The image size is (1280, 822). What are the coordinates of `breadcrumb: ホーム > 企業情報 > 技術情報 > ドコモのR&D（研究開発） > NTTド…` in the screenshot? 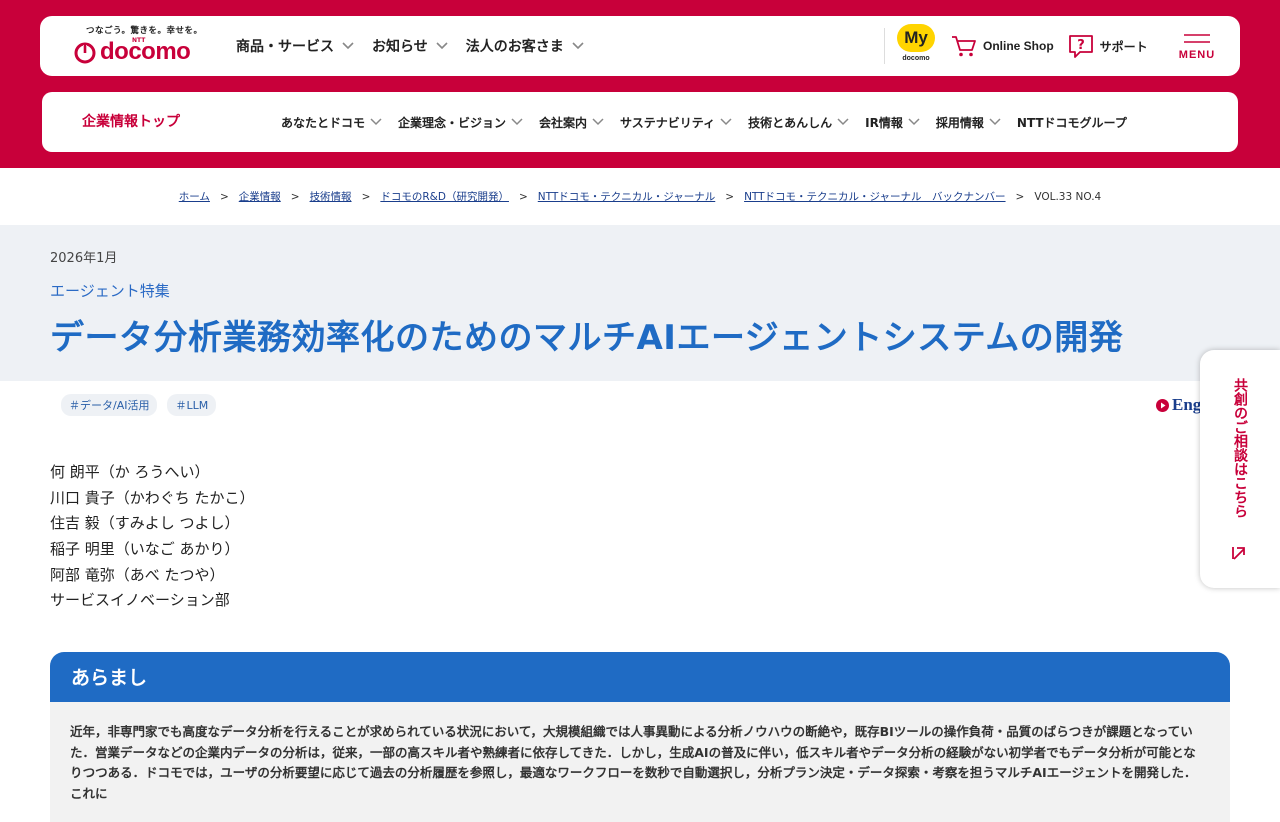 It's located at (640, 196).